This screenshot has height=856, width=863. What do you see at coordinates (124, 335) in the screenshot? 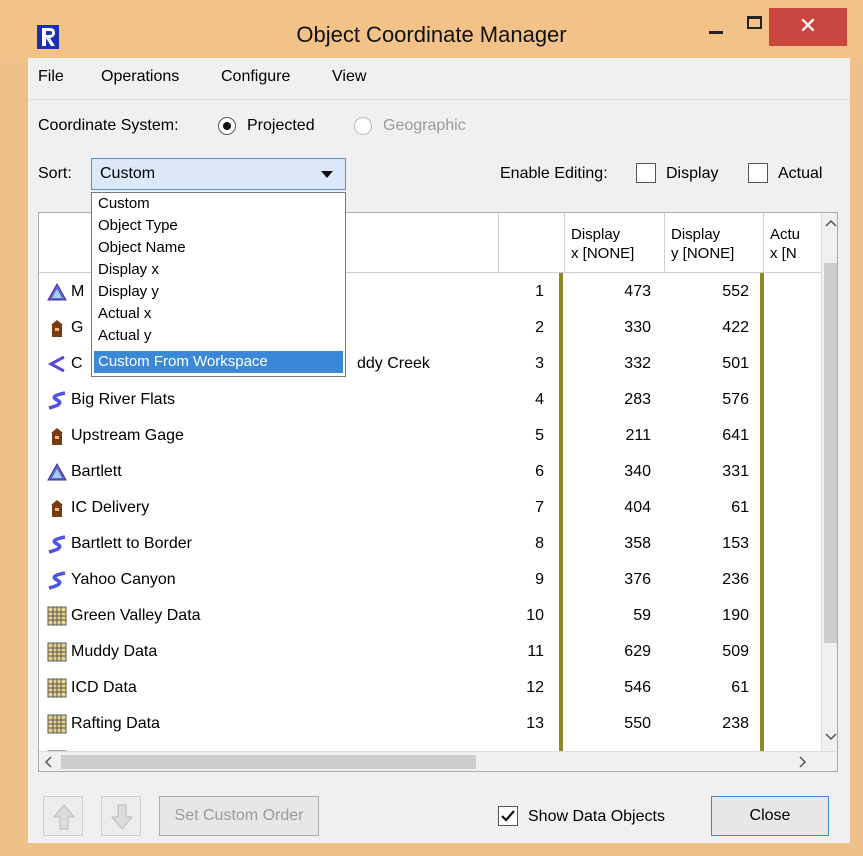
I see `sort-option: Actual y` at bounding box center [124, 335].